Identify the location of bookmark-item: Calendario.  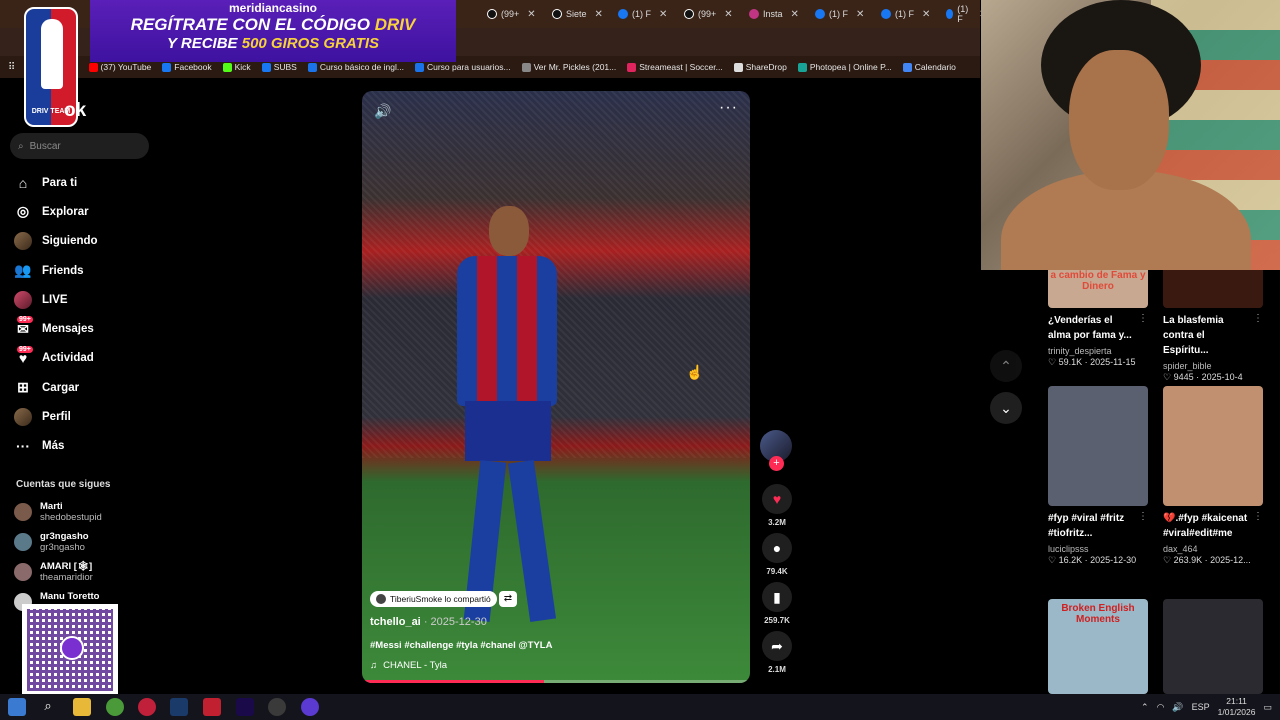
(929, 67).